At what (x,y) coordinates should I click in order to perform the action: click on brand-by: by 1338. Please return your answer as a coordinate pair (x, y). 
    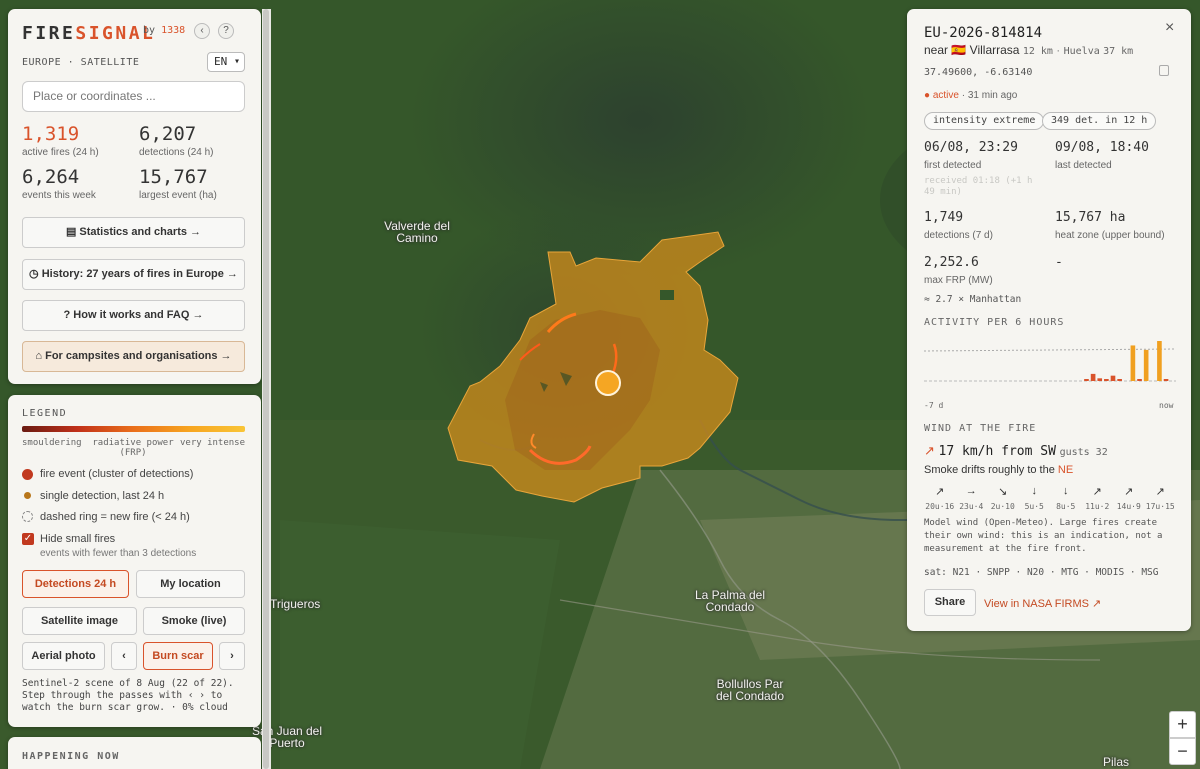
    Looking at the image, I should click on (164, 30).